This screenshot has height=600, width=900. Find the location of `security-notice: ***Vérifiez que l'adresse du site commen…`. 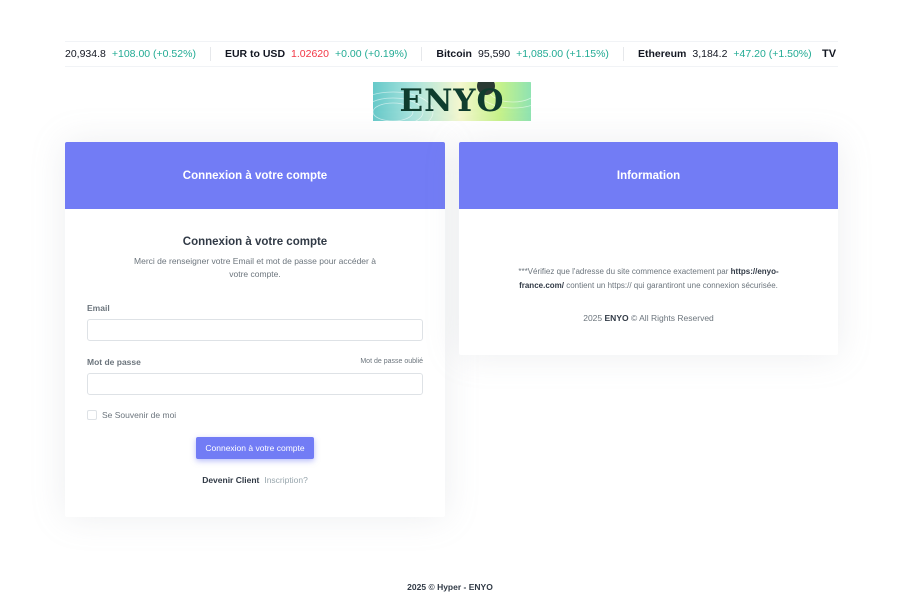

security-notice: ***Vérifiez que l'adresse du site commen… is located at coordinates (648, 279).